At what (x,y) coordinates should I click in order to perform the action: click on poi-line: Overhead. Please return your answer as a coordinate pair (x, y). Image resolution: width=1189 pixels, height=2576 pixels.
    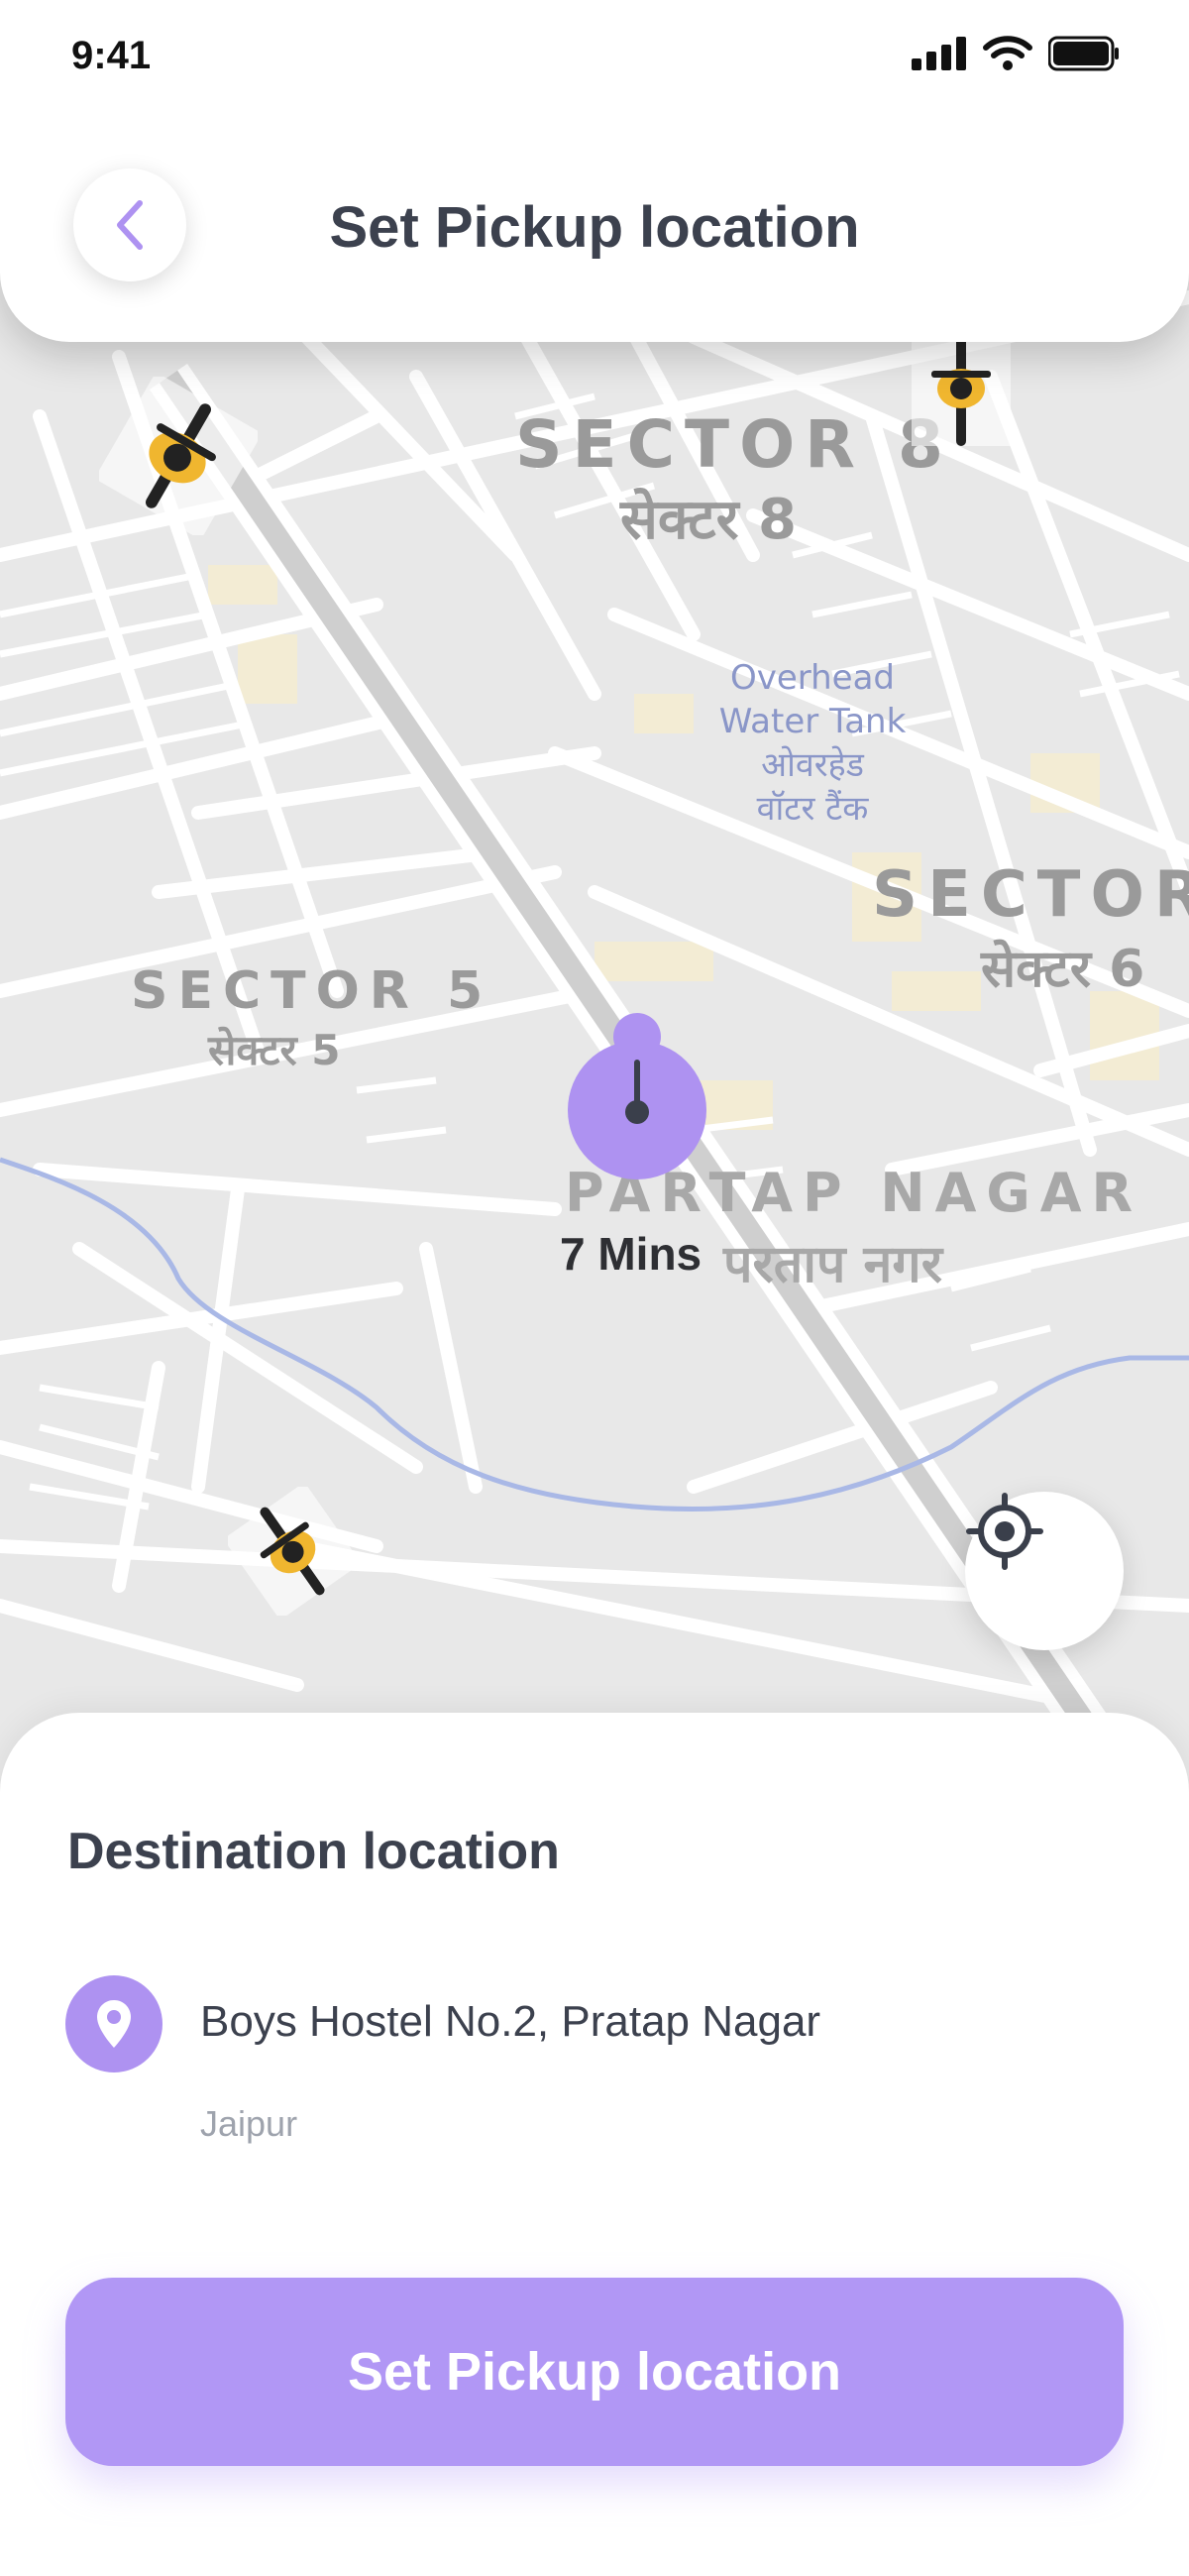
    Looking at the image, I should click on (812, 678).